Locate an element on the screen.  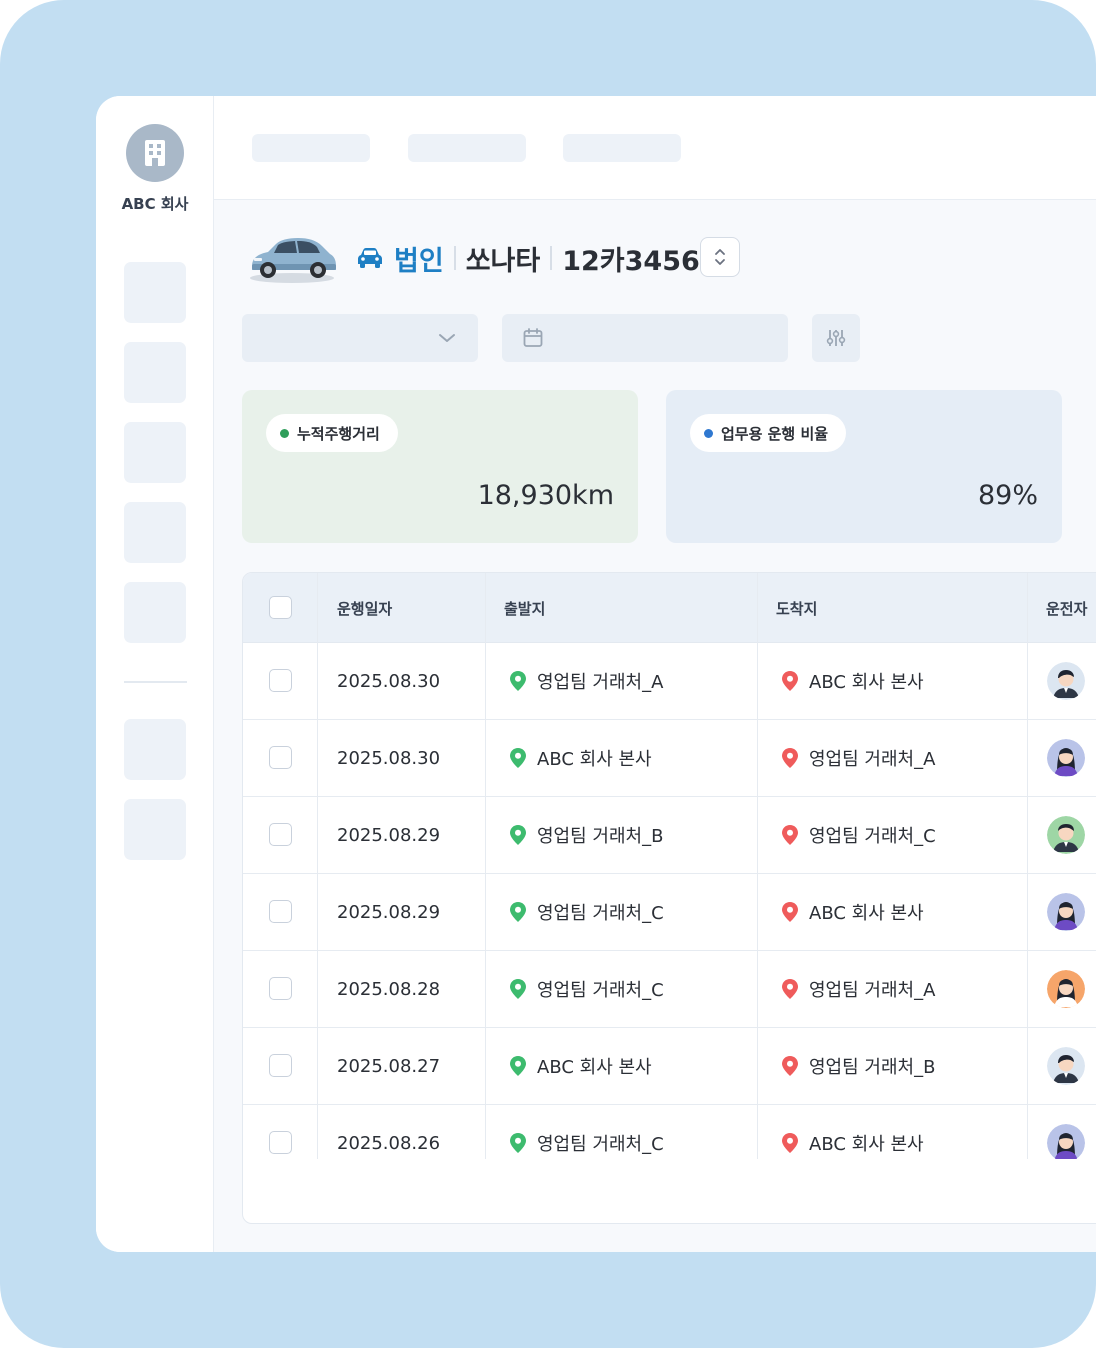
row-date: 2025.08.29 is located at coordinates (389, 835).